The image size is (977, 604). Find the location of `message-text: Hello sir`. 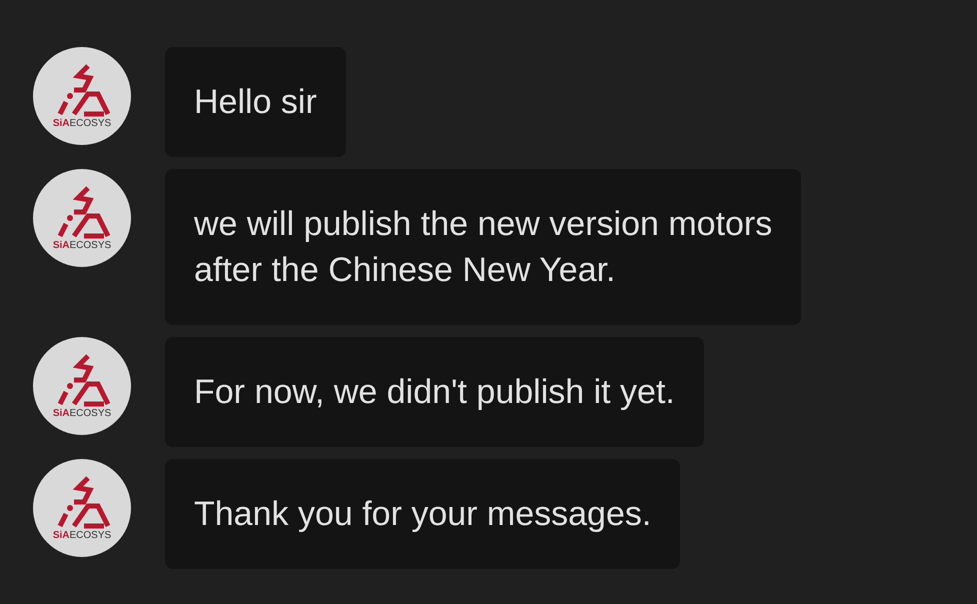

message-text: Hello sir is located at coordinates (255, 102).